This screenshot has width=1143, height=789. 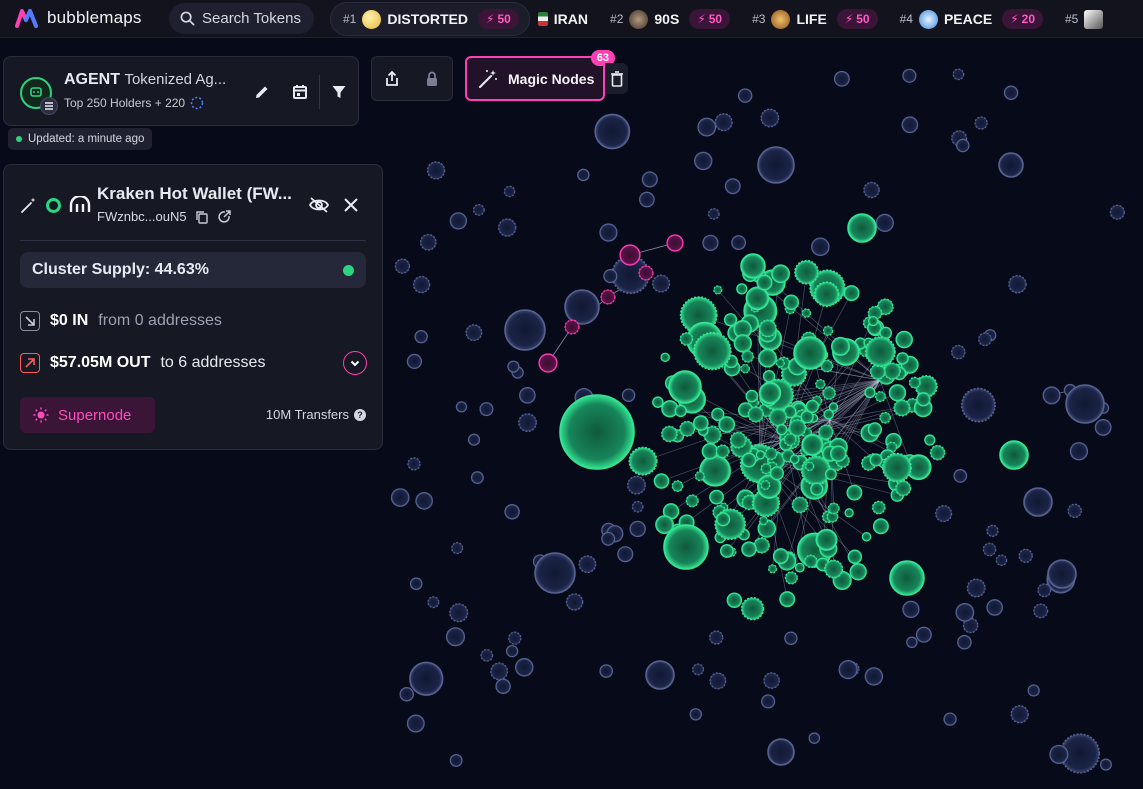 What do you see at coordinates (87, 415) in the screenshot?
I see `supernode-button: Supernode` at bounding box center [87, 415].